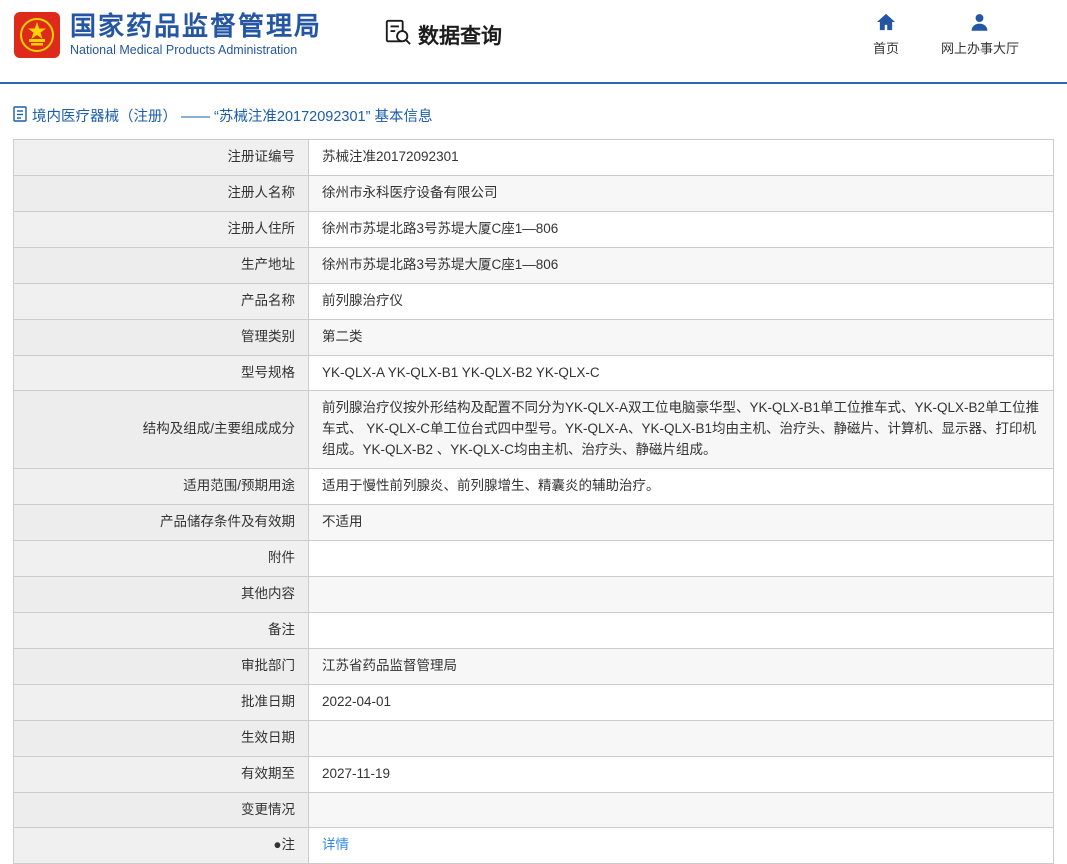  What do you see at coordinates (161, 157) in the screenshot?
I see `row-label: 注册证编号` at bounding box center [161, 157].